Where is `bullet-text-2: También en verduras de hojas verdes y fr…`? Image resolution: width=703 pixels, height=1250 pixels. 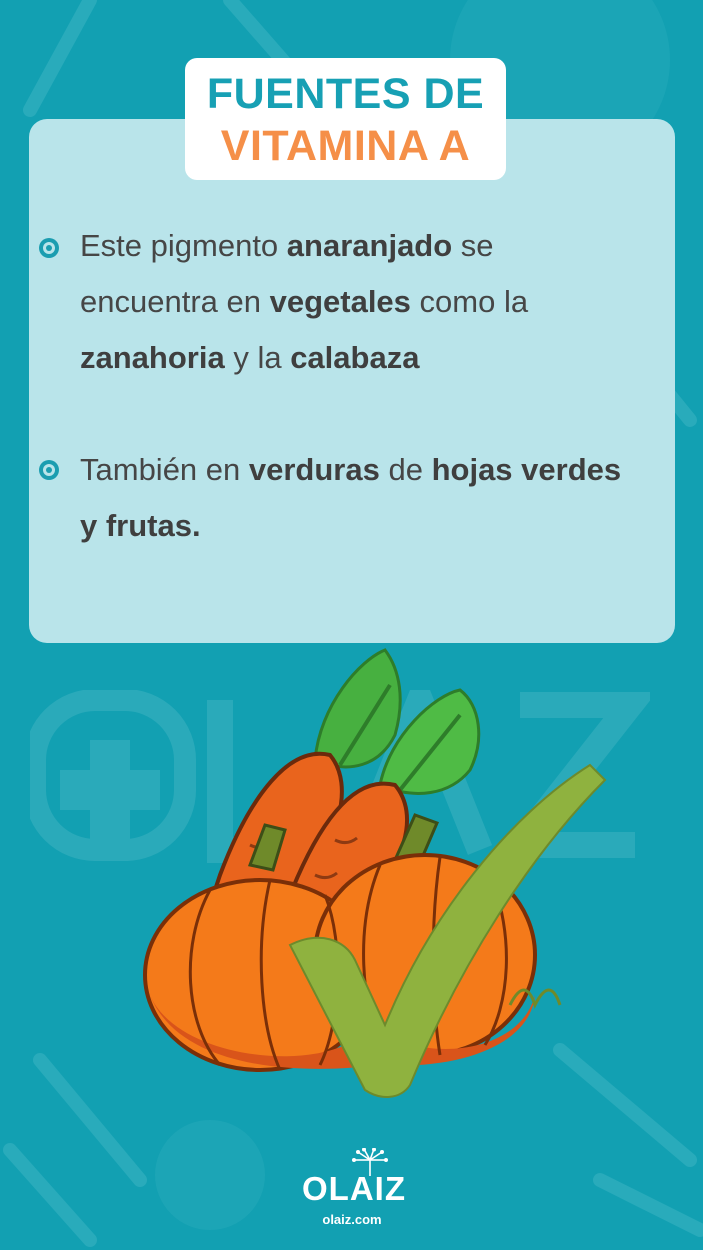
bullet-text-2: También en verduras de hojas verdes y fr… is located at coordinates (360, 498).